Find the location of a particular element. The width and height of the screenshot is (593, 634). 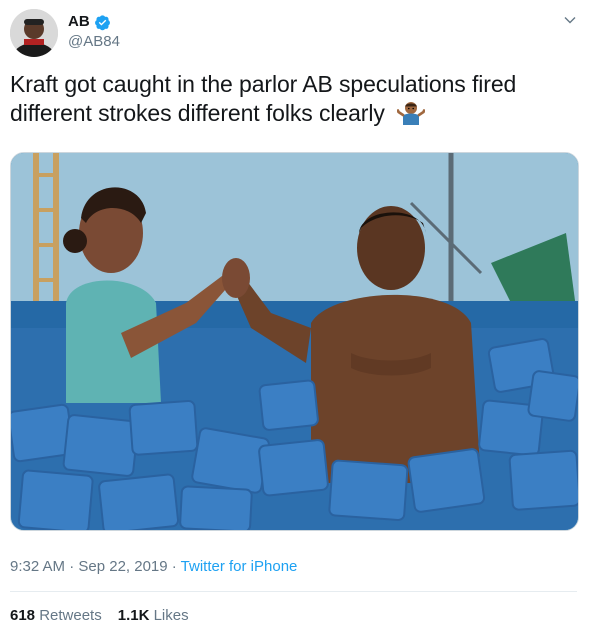

timestamp: 9:32 AM · Sep 22, 2019 · is located at coordinates (95, 566).